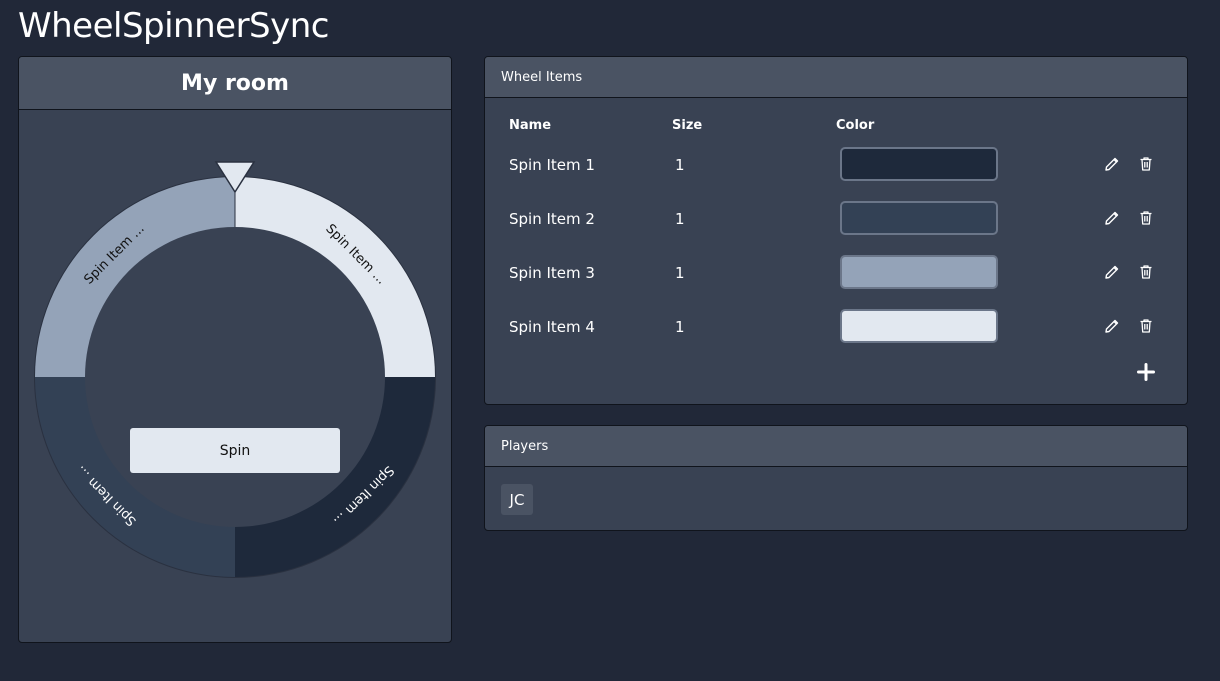 This screenshot has width=1220, height=681. I want to click on item-name: Spin Item 4, so click(552, 327).